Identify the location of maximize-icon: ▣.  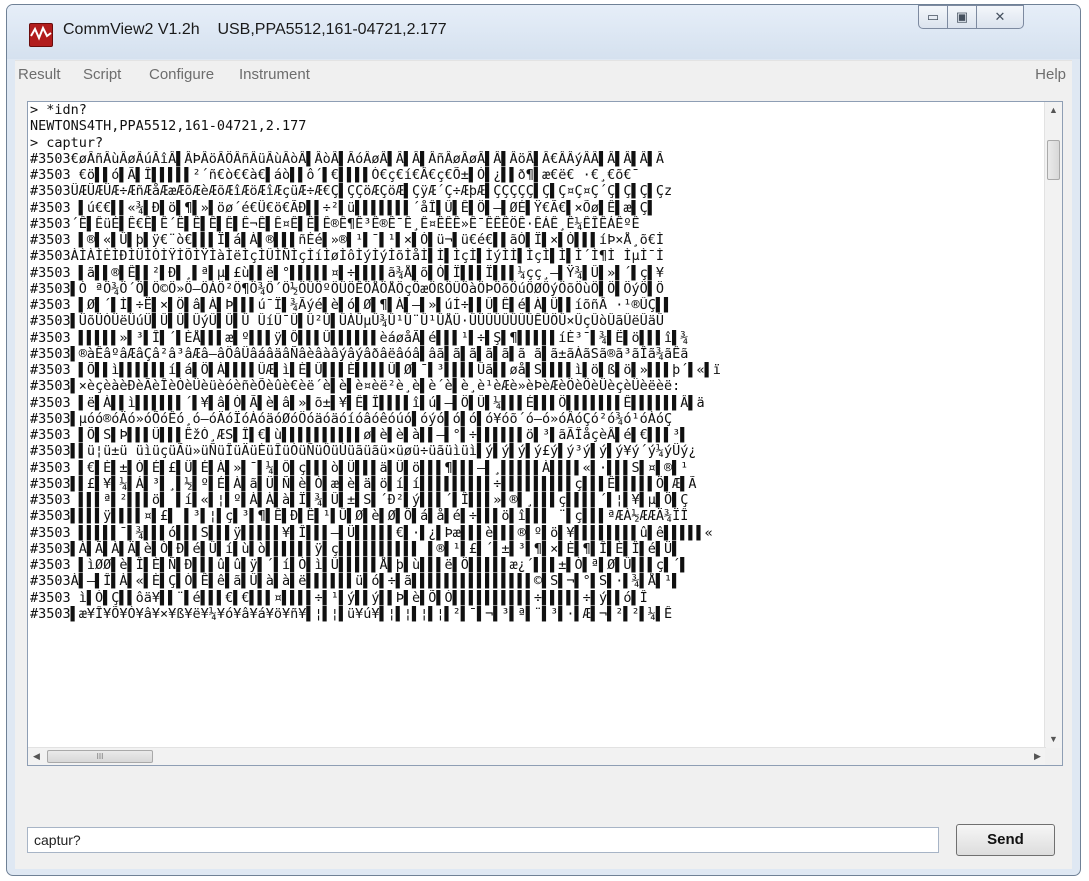
(962, 16).